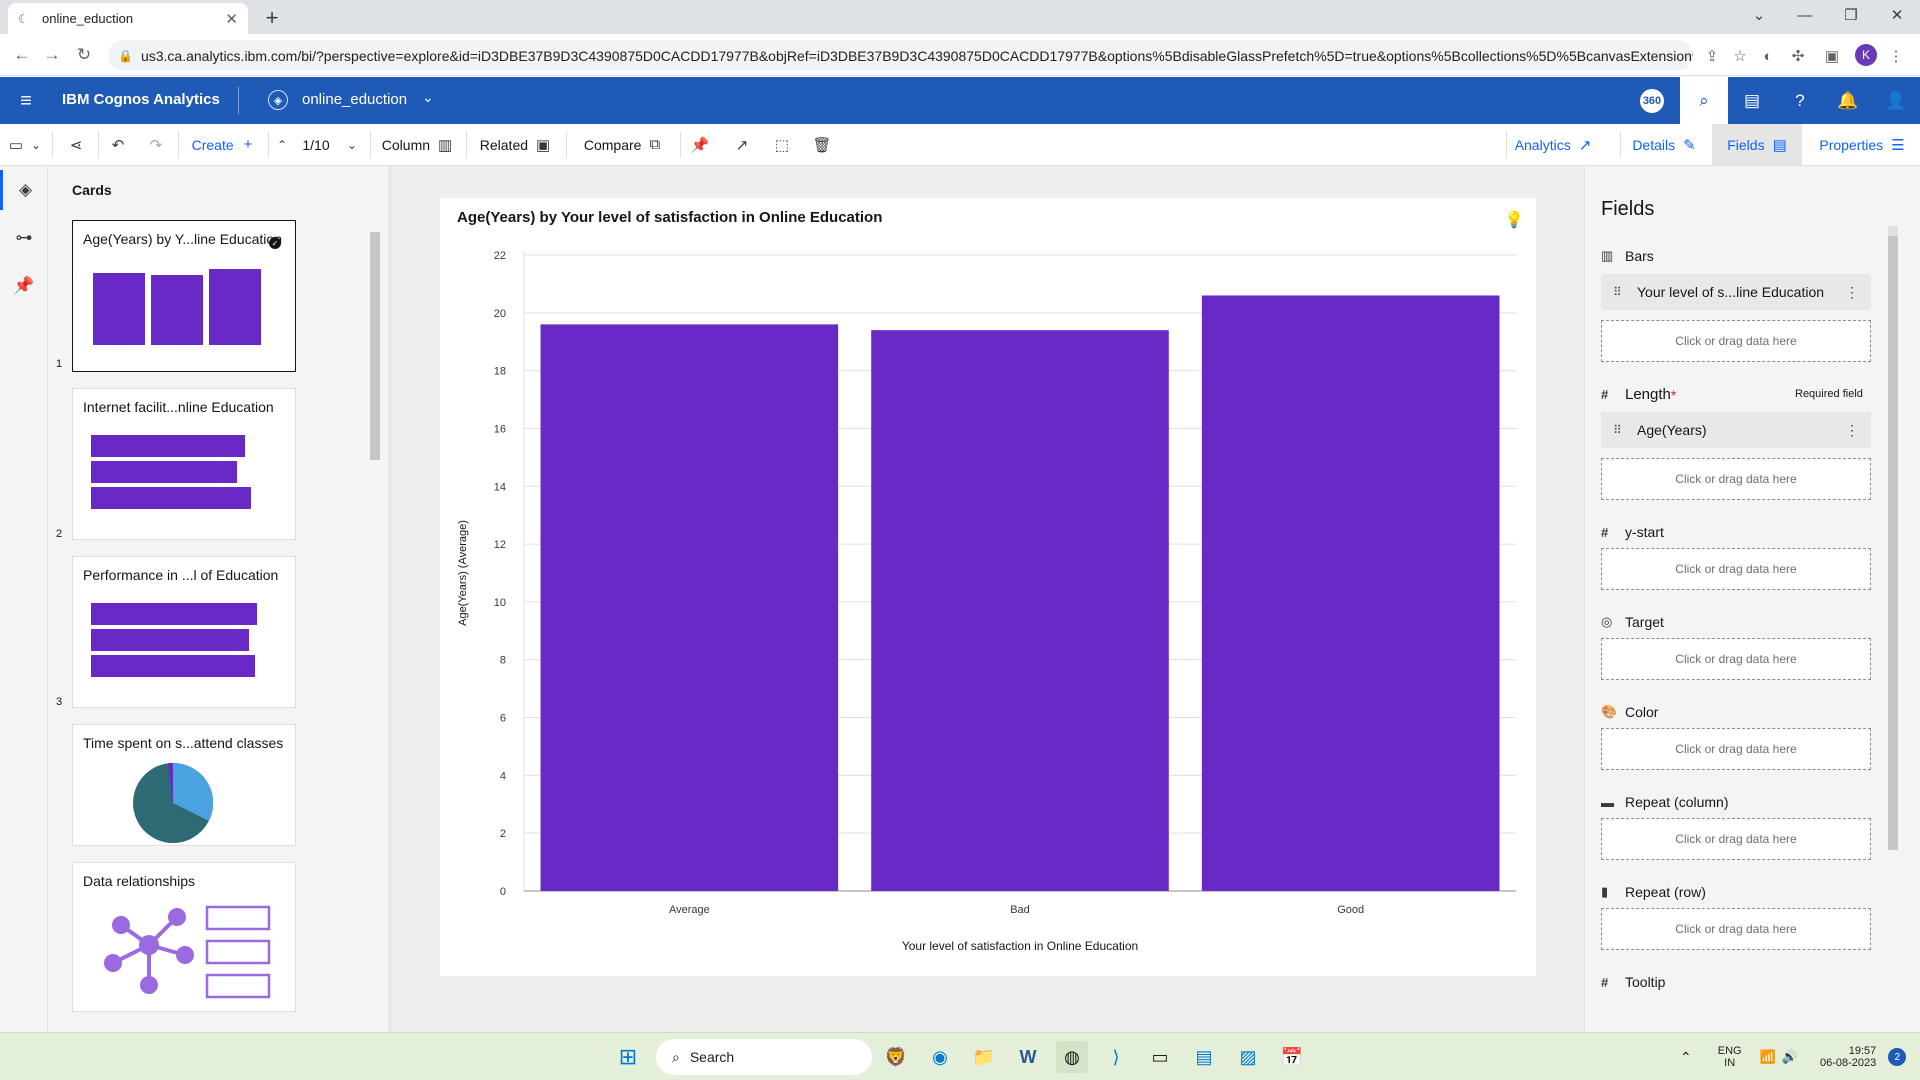  I want to click on wifi-icon: 📶, so click(1768, 1057).